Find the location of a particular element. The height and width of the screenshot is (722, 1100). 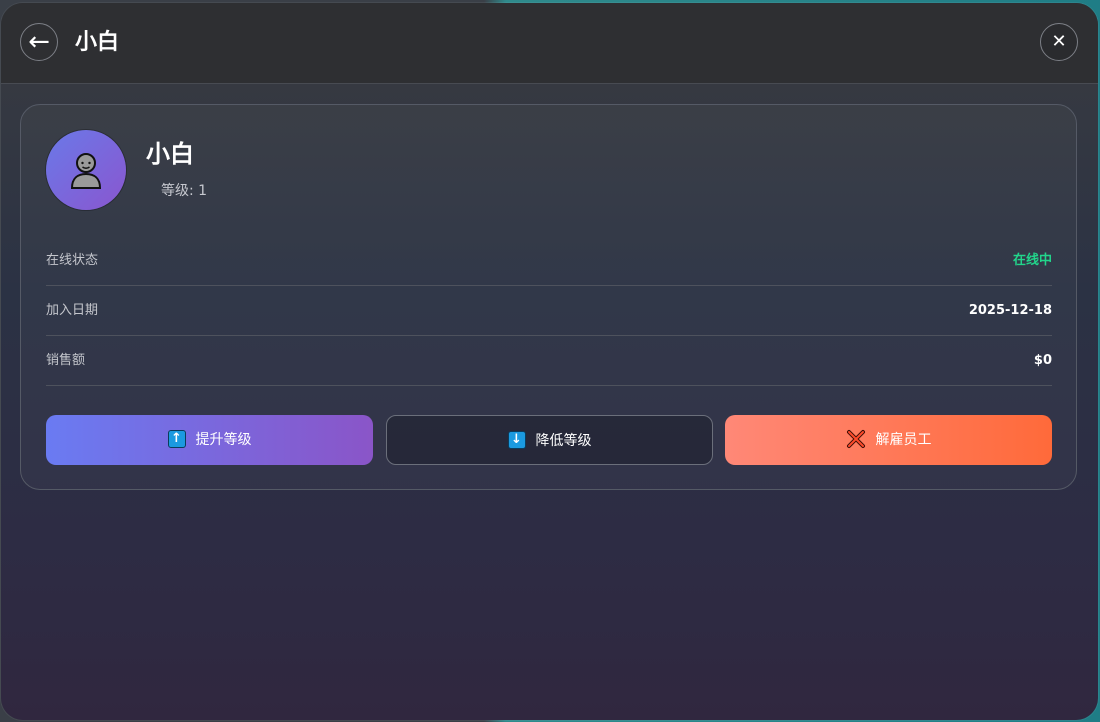

page-title: 小白 is located at coordinates (97, 42).